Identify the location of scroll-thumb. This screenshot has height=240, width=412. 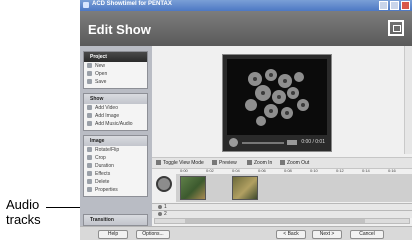
(275, 221).